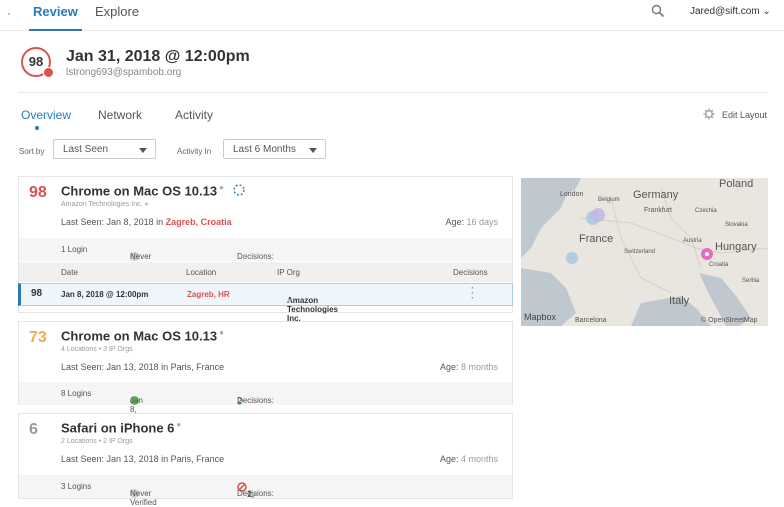 The height and width of the screenshot is (507, 784). What do you see at coordinates (208, 294) in the screenshot?
I see `row-location: Zagreb, HR` at bounding box center [208, 294].